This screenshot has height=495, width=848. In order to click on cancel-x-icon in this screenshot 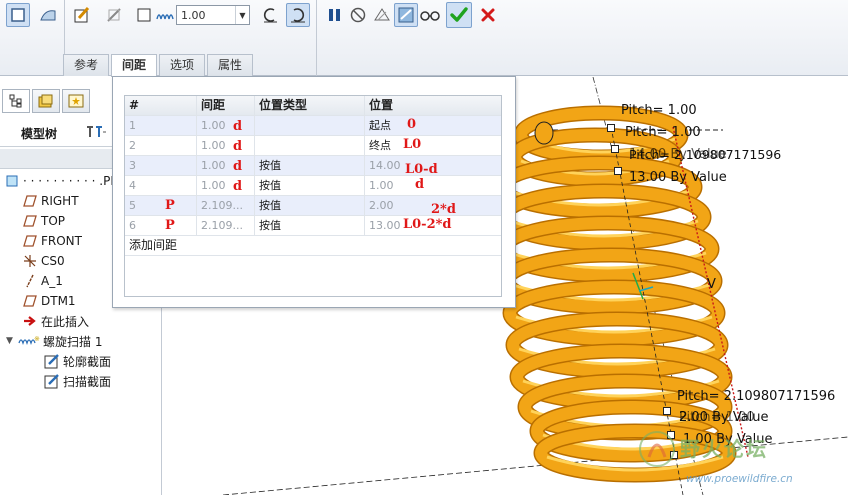, I will do `click(488, 15)`.